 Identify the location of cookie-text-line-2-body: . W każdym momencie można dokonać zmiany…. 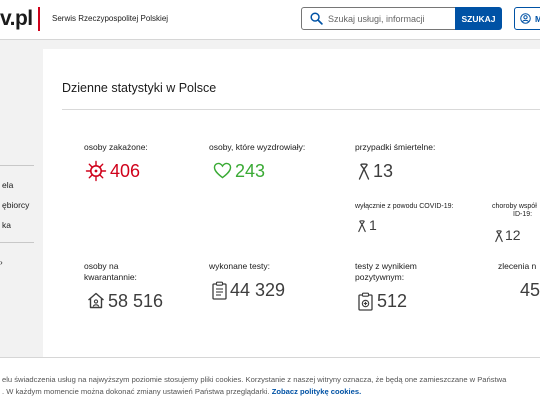
(136, 391).